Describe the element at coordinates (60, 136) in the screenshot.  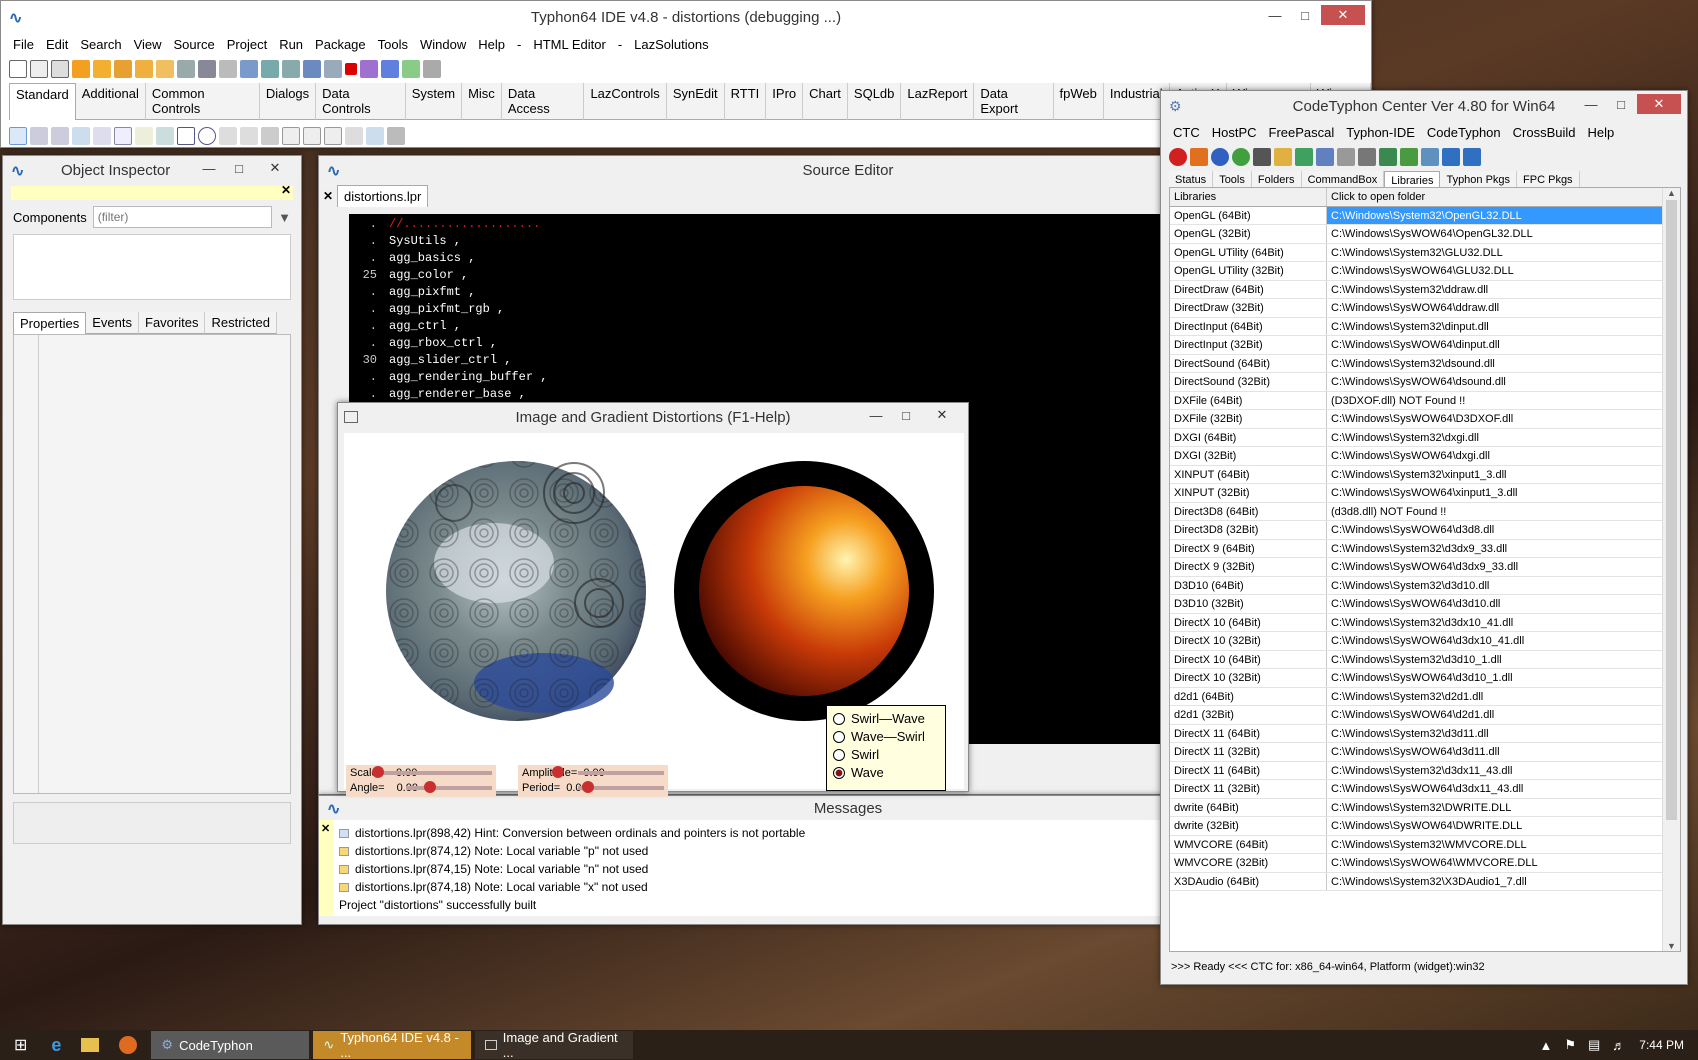
I see `popup-menu-icon` at that location.